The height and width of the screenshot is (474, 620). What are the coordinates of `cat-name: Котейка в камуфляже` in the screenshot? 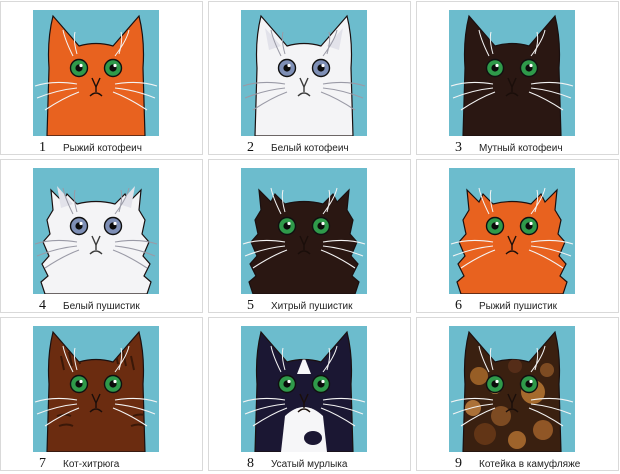 It's located at (530, 464).